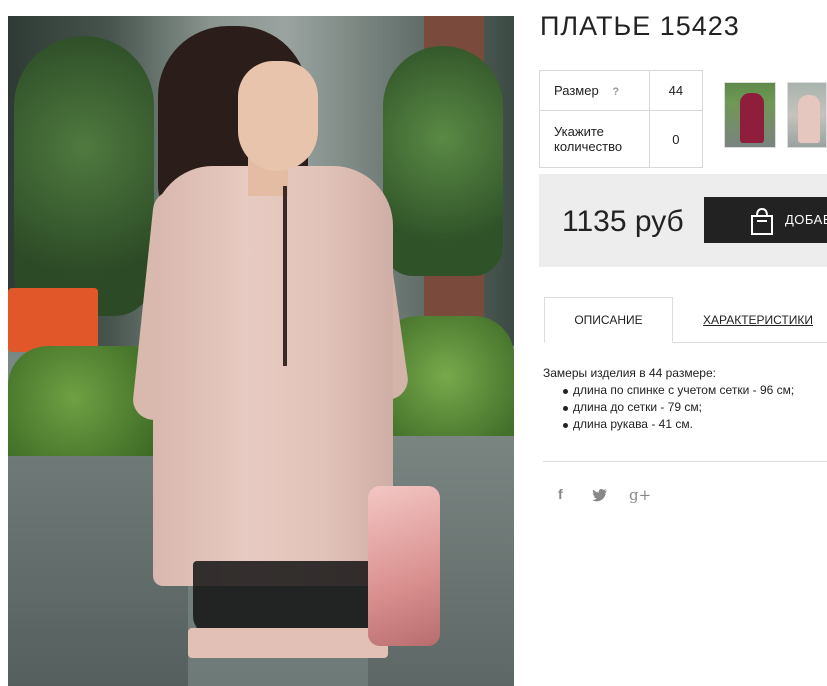 The height and width of the screenshot is (686, 827). I want to click on list-item: длина до сетки - 79 см;, so click(693, 407).